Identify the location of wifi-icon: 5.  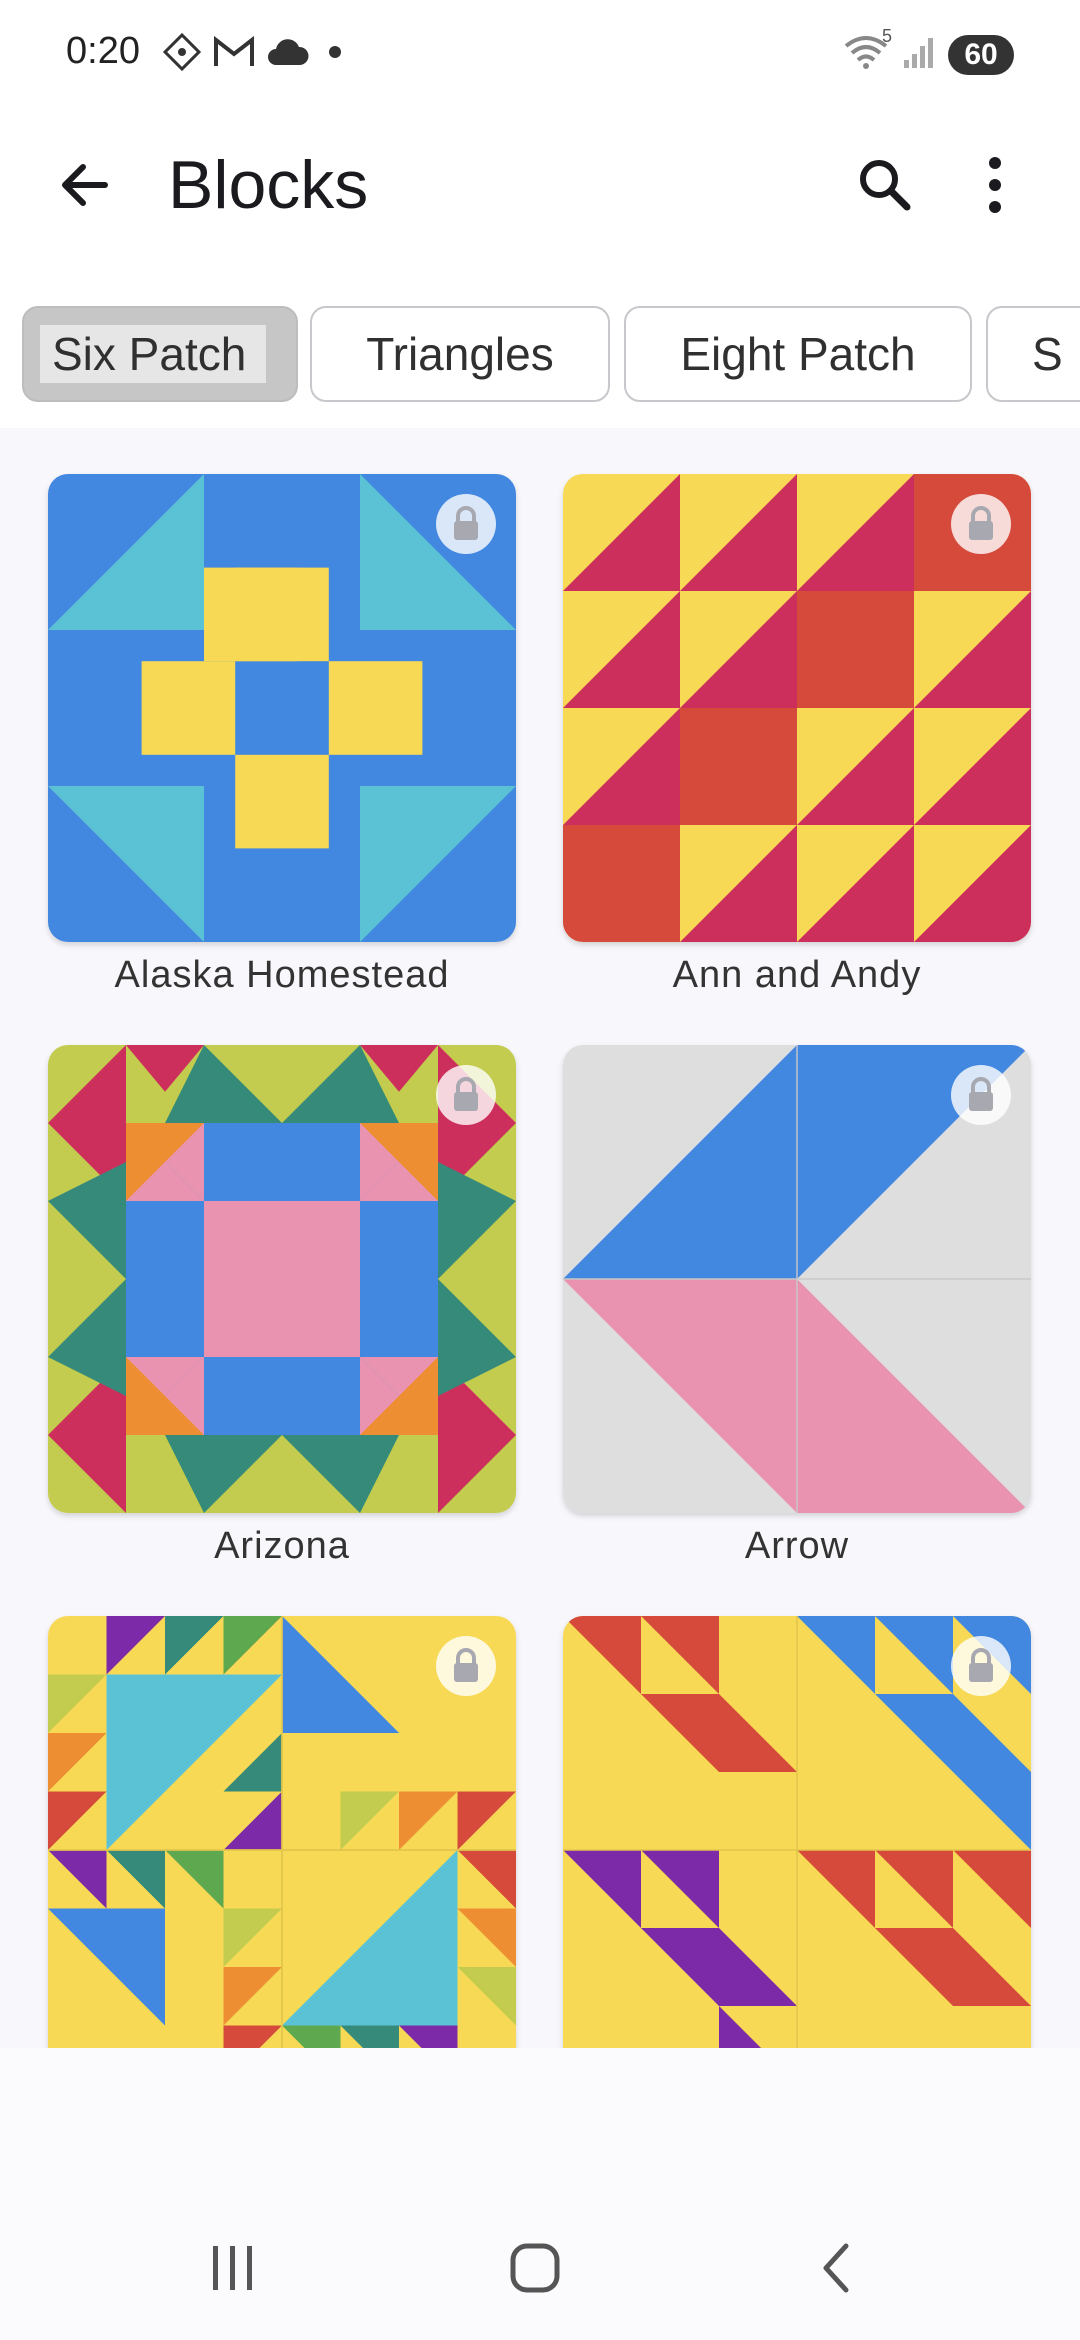
(867, 51).